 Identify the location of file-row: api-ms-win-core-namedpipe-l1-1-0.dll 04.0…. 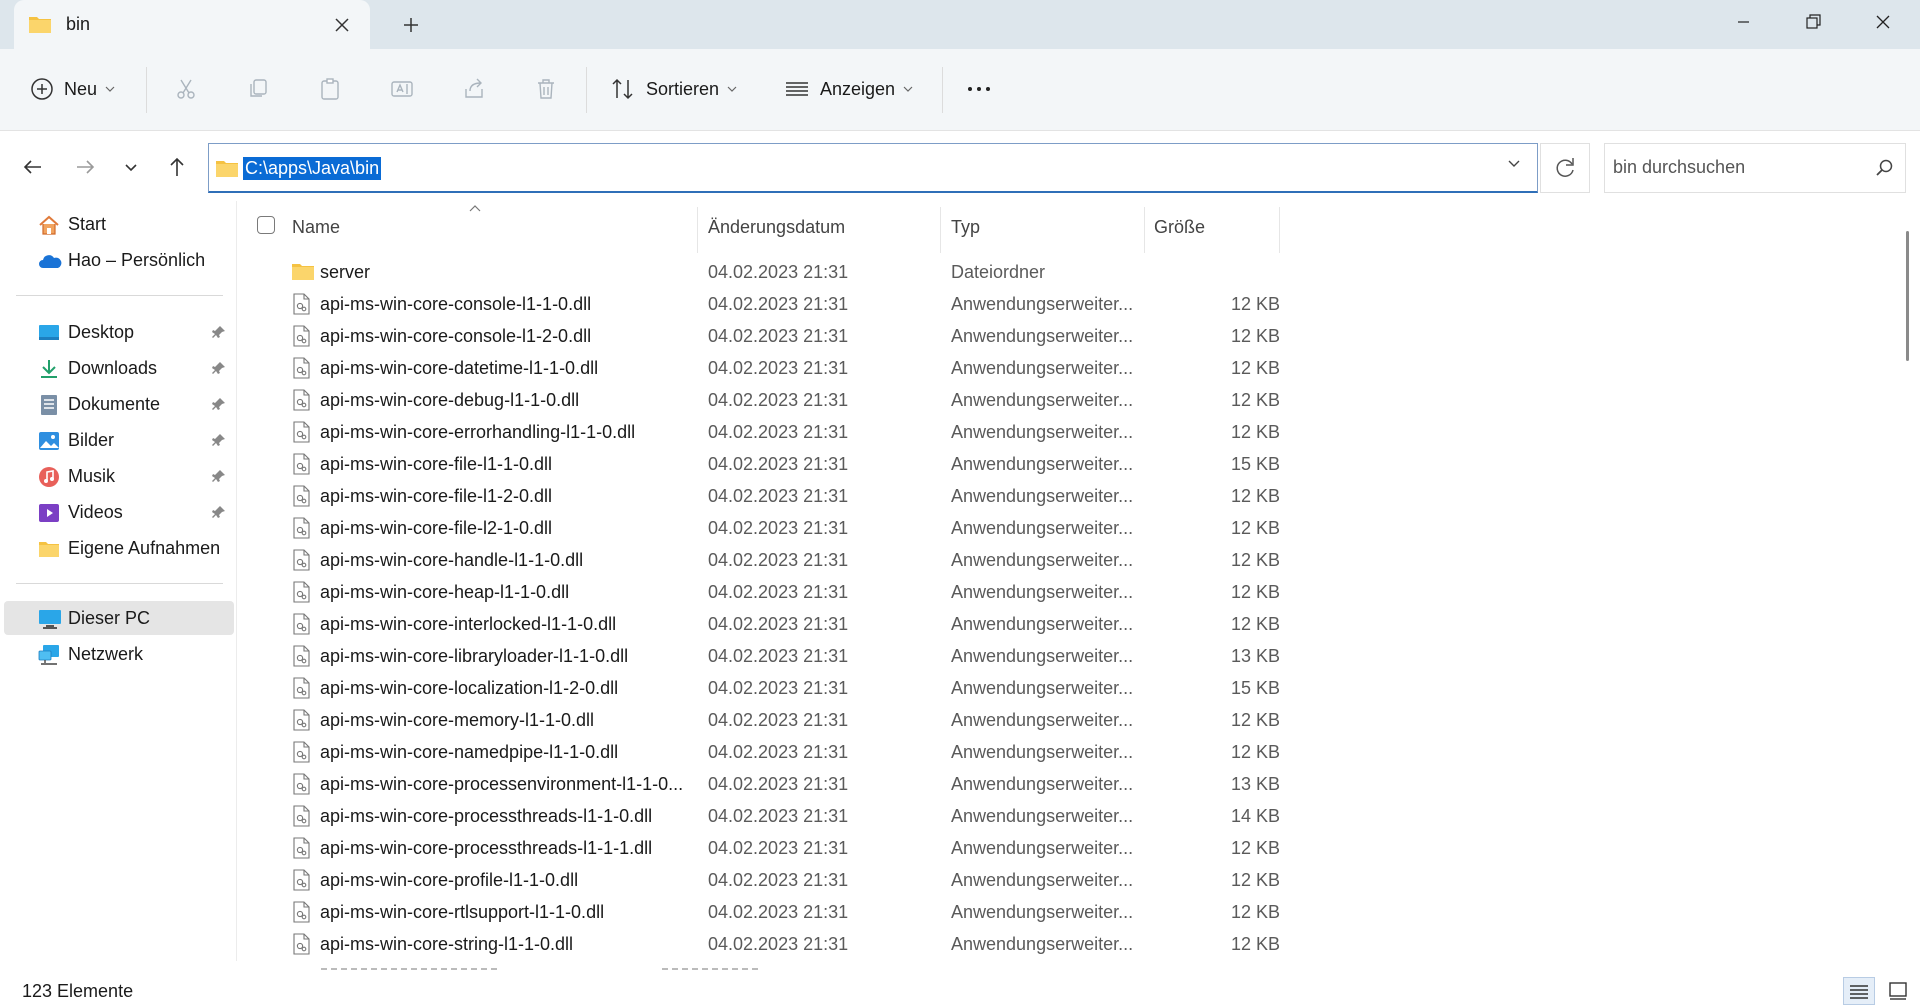
(762, 752).